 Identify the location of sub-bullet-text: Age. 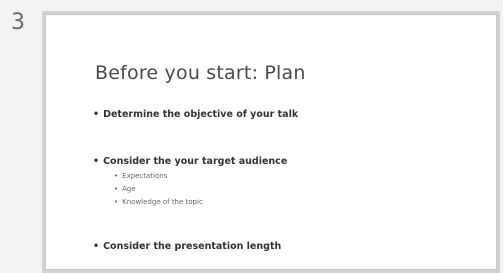
(129, 189).